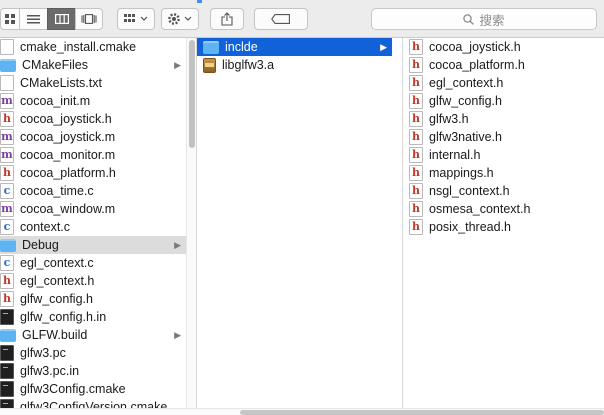 The height and width of the screenshot is (415, 604). I want to click on grid-icon, so click(10, 19).